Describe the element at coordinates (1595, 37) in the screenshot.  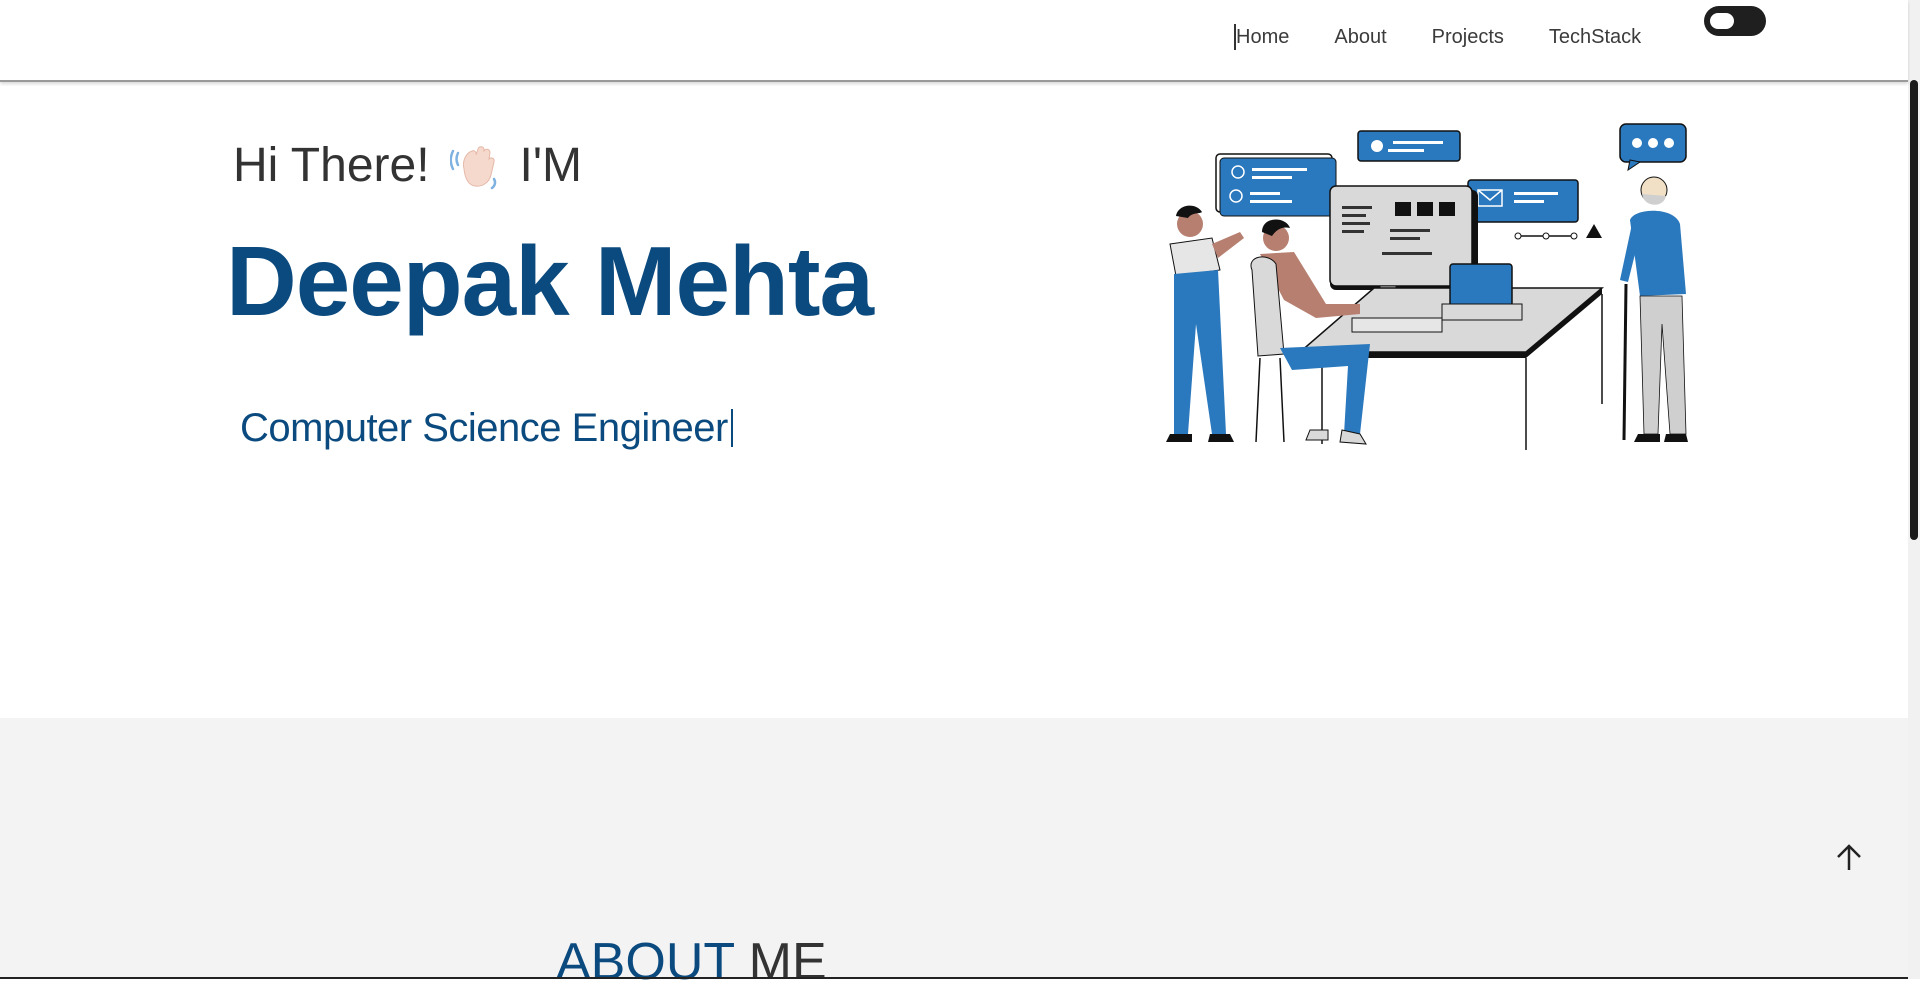
I see `nav-techstack: TechStack` at that location.